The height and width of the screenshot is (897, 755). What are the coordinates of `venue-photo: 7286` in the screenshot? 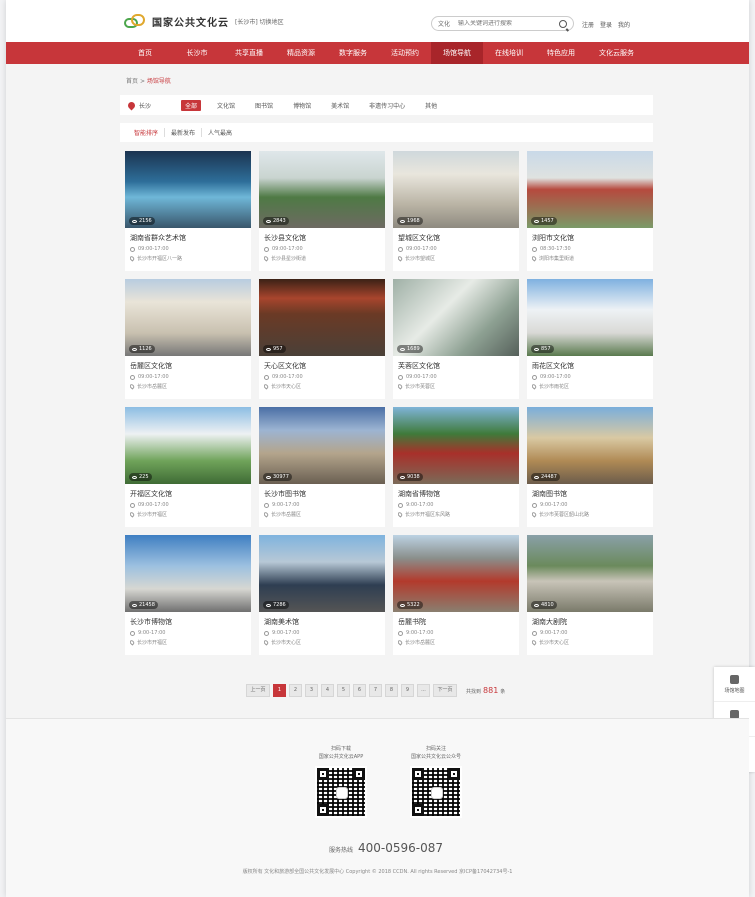 It's located at (322, 573).